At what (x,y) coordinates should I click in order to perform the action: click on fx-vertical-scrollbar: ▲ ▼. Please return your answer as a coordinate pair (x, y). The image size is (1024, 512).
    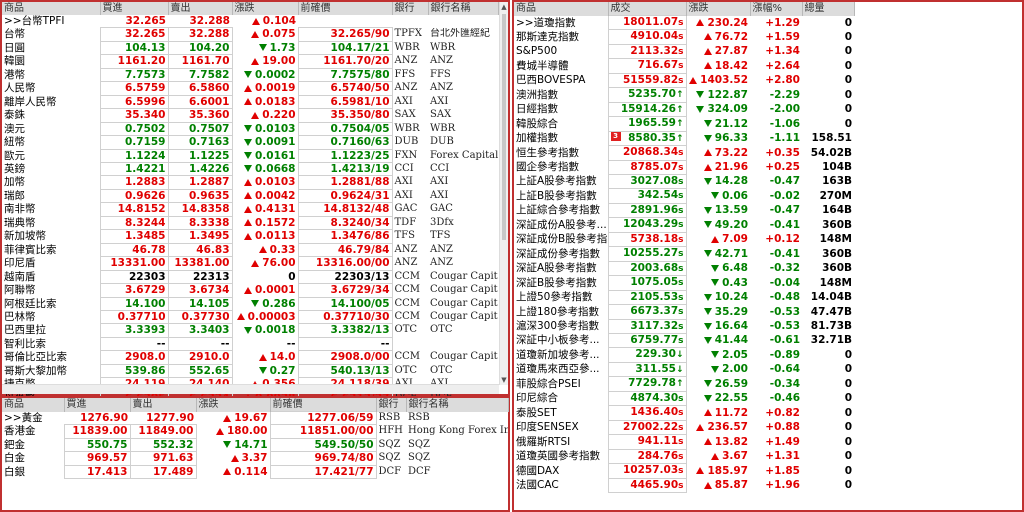
    Looking at the image, I should click on (503, 193).